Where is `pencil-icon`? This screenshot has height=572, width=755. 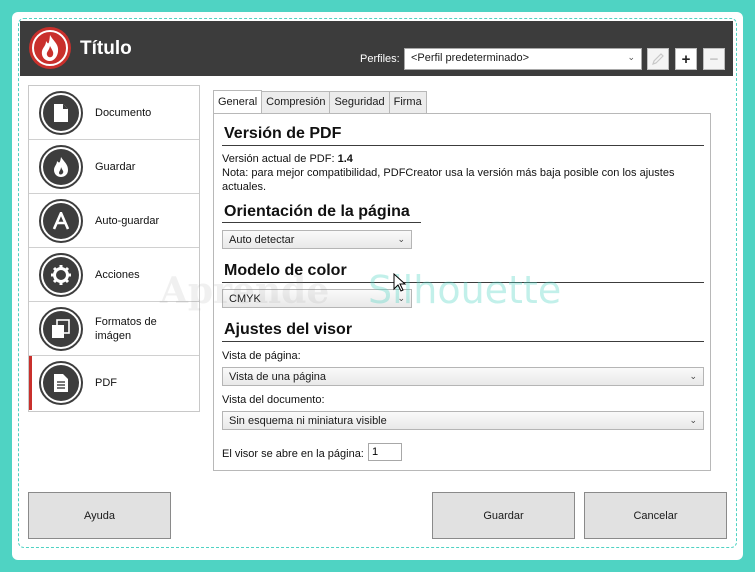
pencil-icon is located at coordinates (658, 59).